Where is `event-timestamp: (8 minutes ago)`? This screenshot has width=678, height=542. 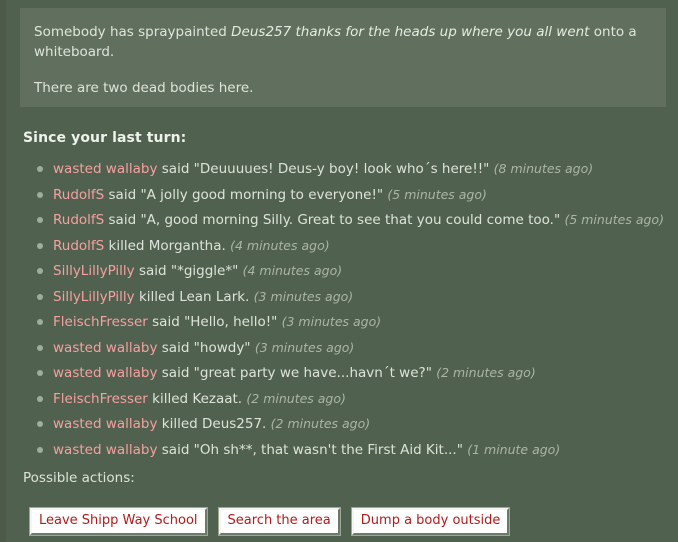
event-timestamp: (8 minutes ago) is located at coordinates (543, 168).